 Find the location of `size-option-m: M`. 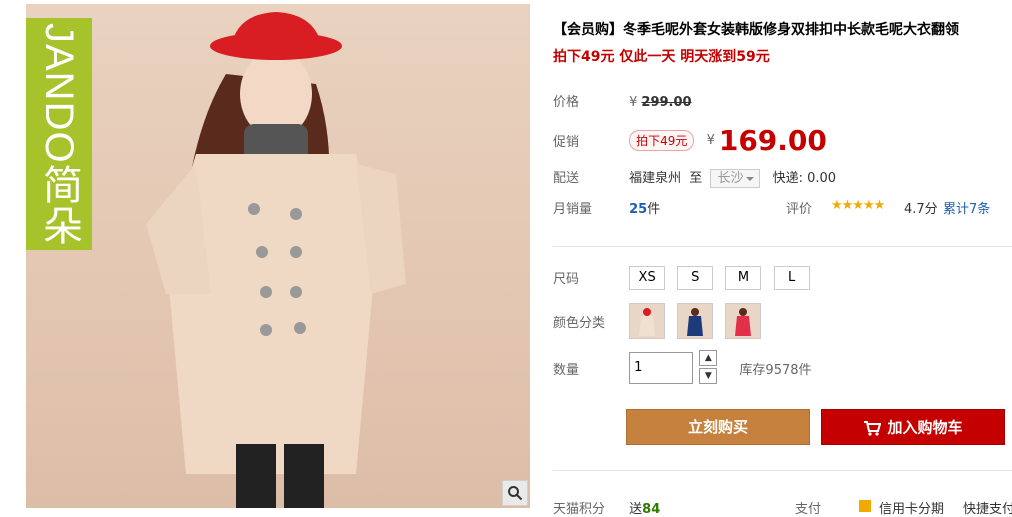

size-option-m: M is located at coordinates (743, 278).